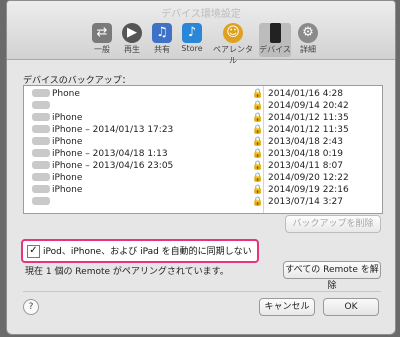  Describe the element at coordinates (102, 33) in the screenshot. I see `switch-icon: ⇄` at that location.